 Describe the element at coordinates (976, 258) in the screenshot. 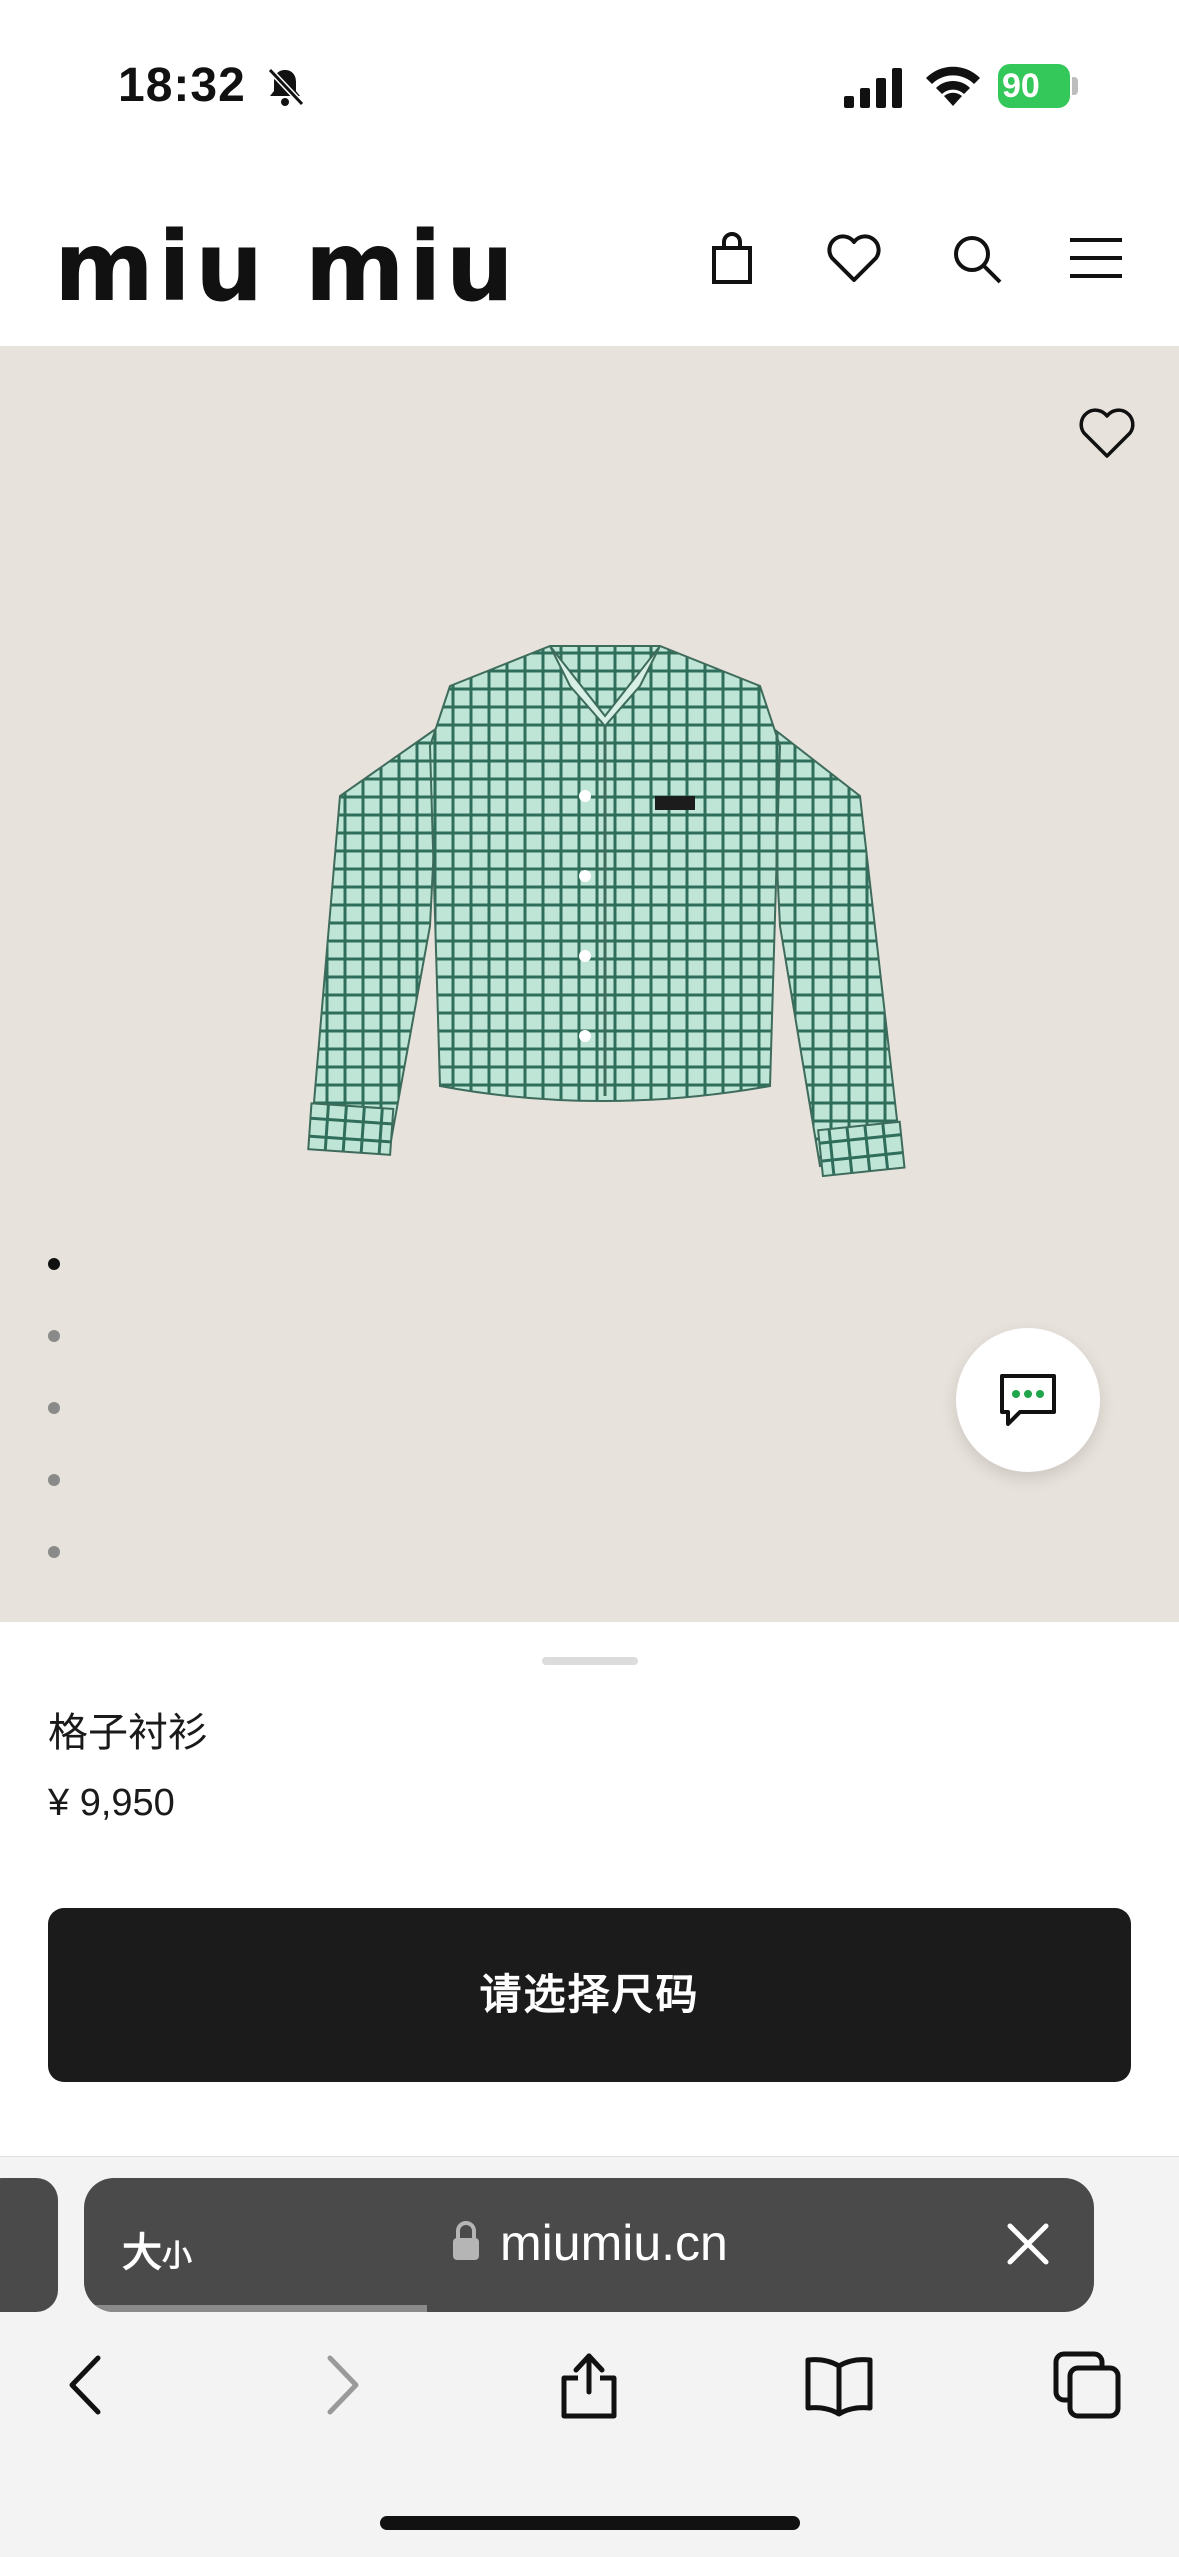

I see `search-icon` at that location.